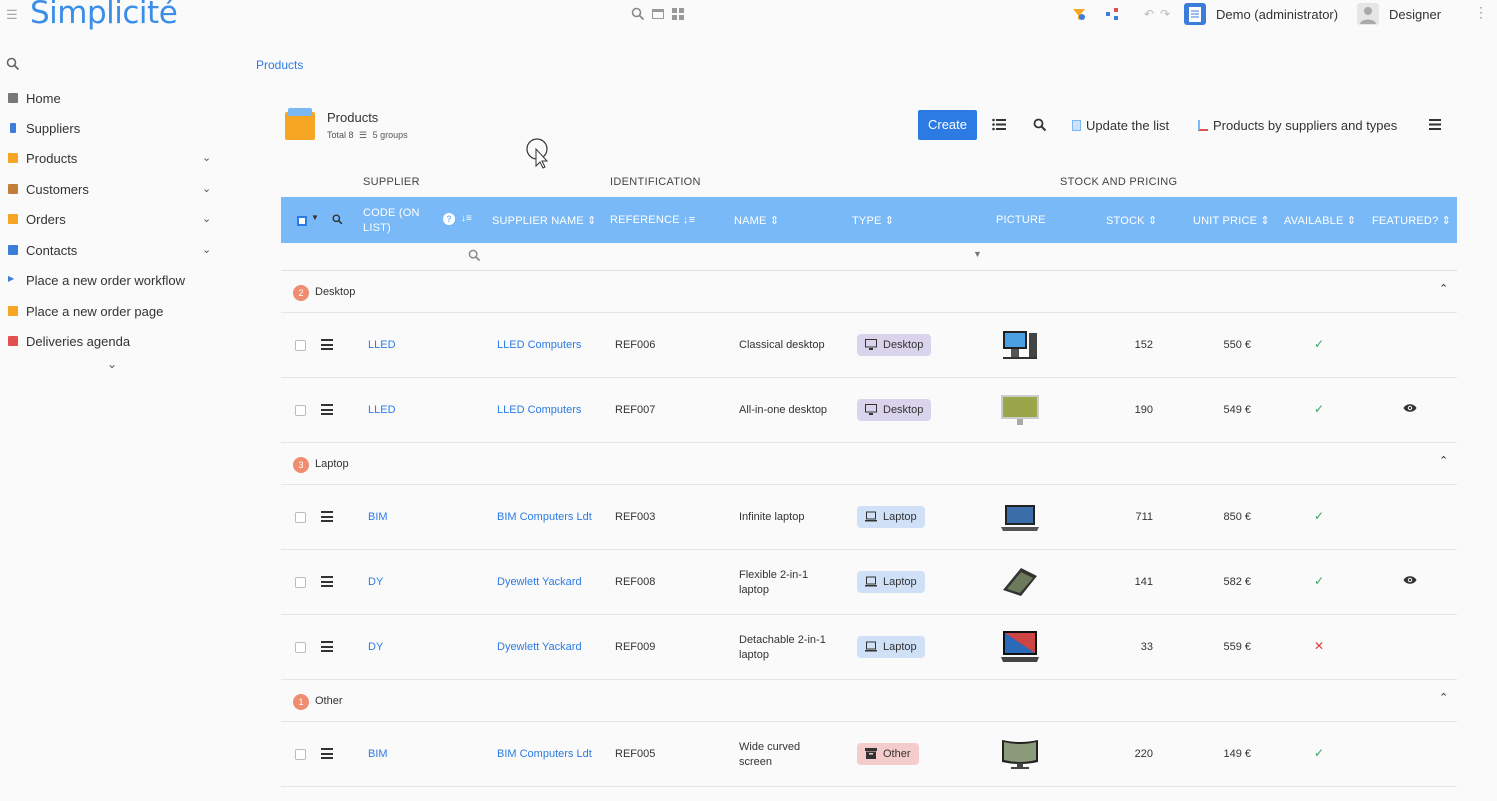 This screenshot has width=1497, height=801. I want to click on window-icon, so click(658, 14).